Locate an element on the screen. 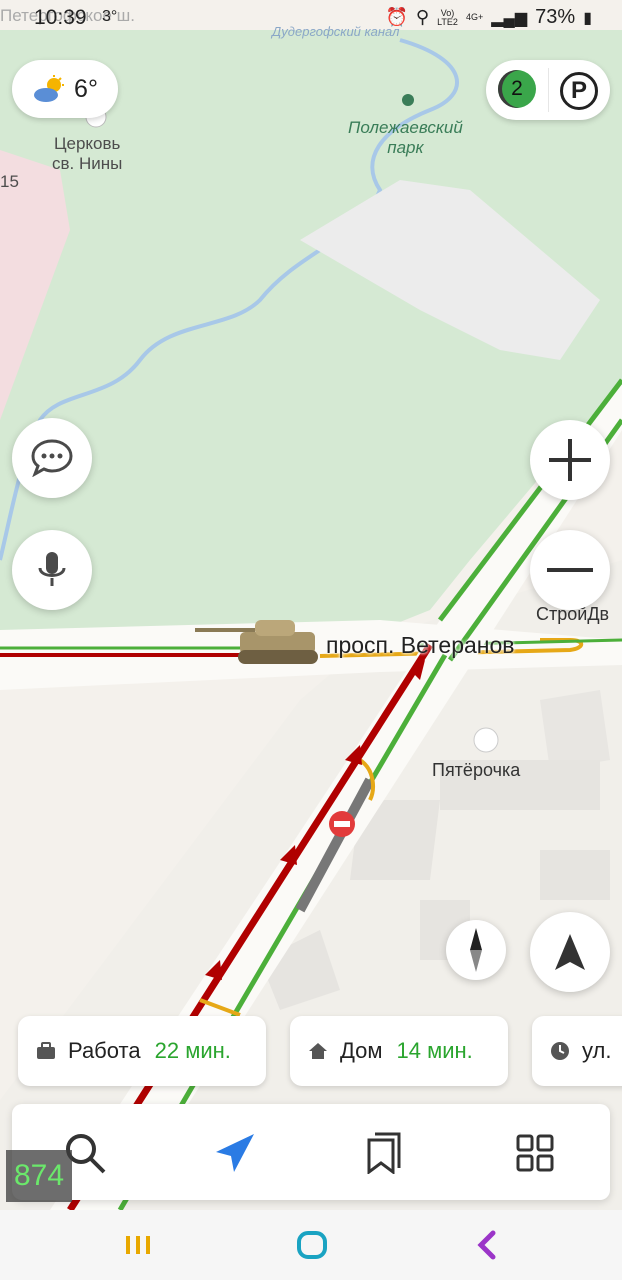  back-button is located at coordinates (486, 1245).